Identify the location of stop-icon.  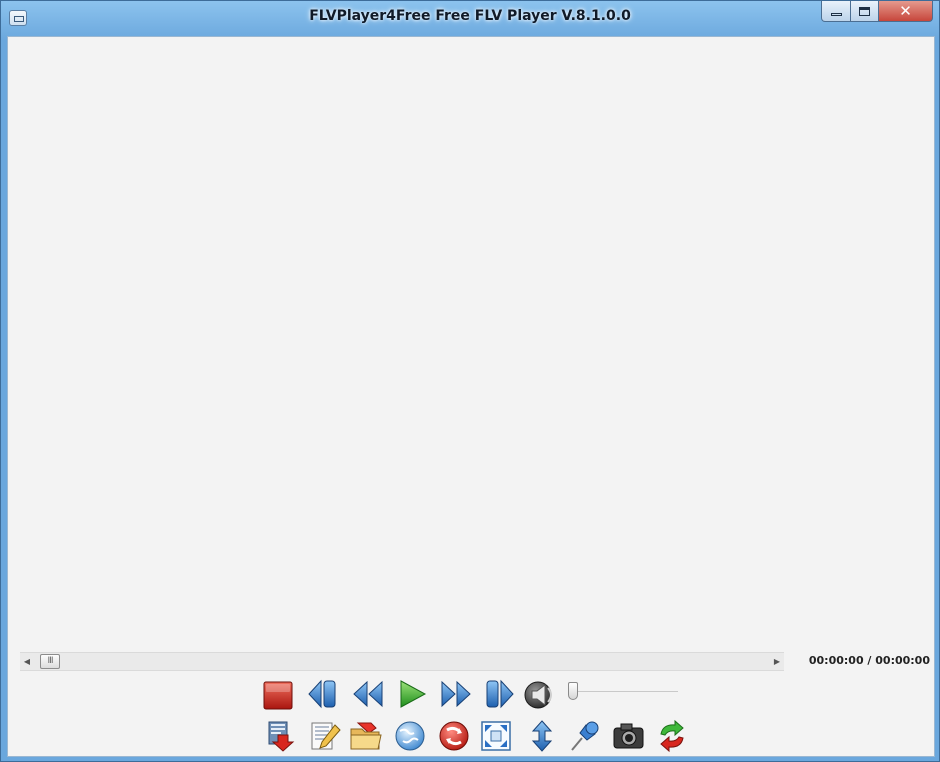
(278, 695).